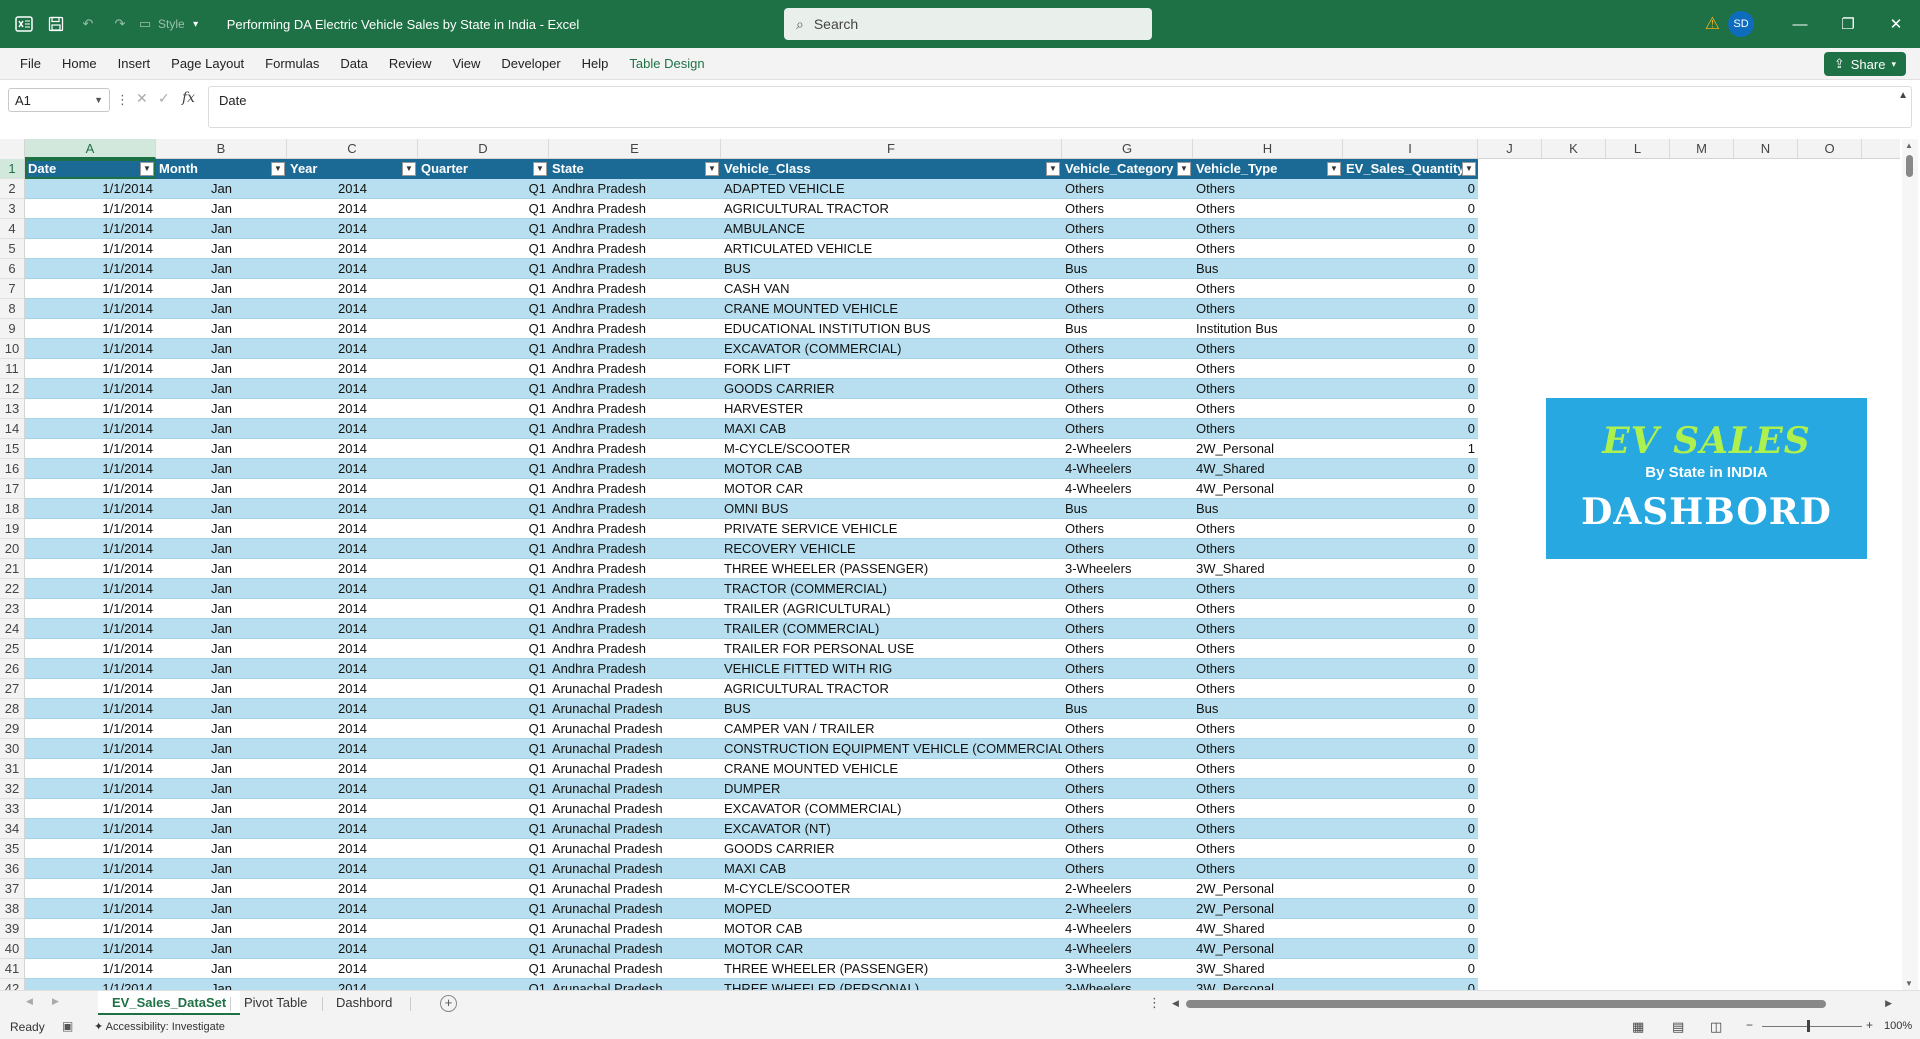  I want to click on row-header: 33, so click(12, 809).